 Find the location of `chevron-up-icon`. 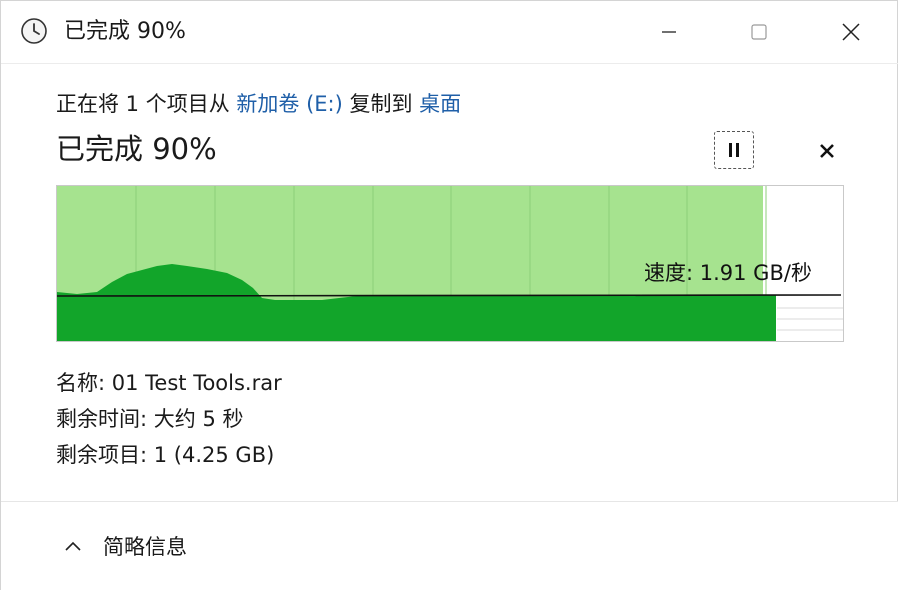

chevron-up-icon is located at coordinates (73, 546).